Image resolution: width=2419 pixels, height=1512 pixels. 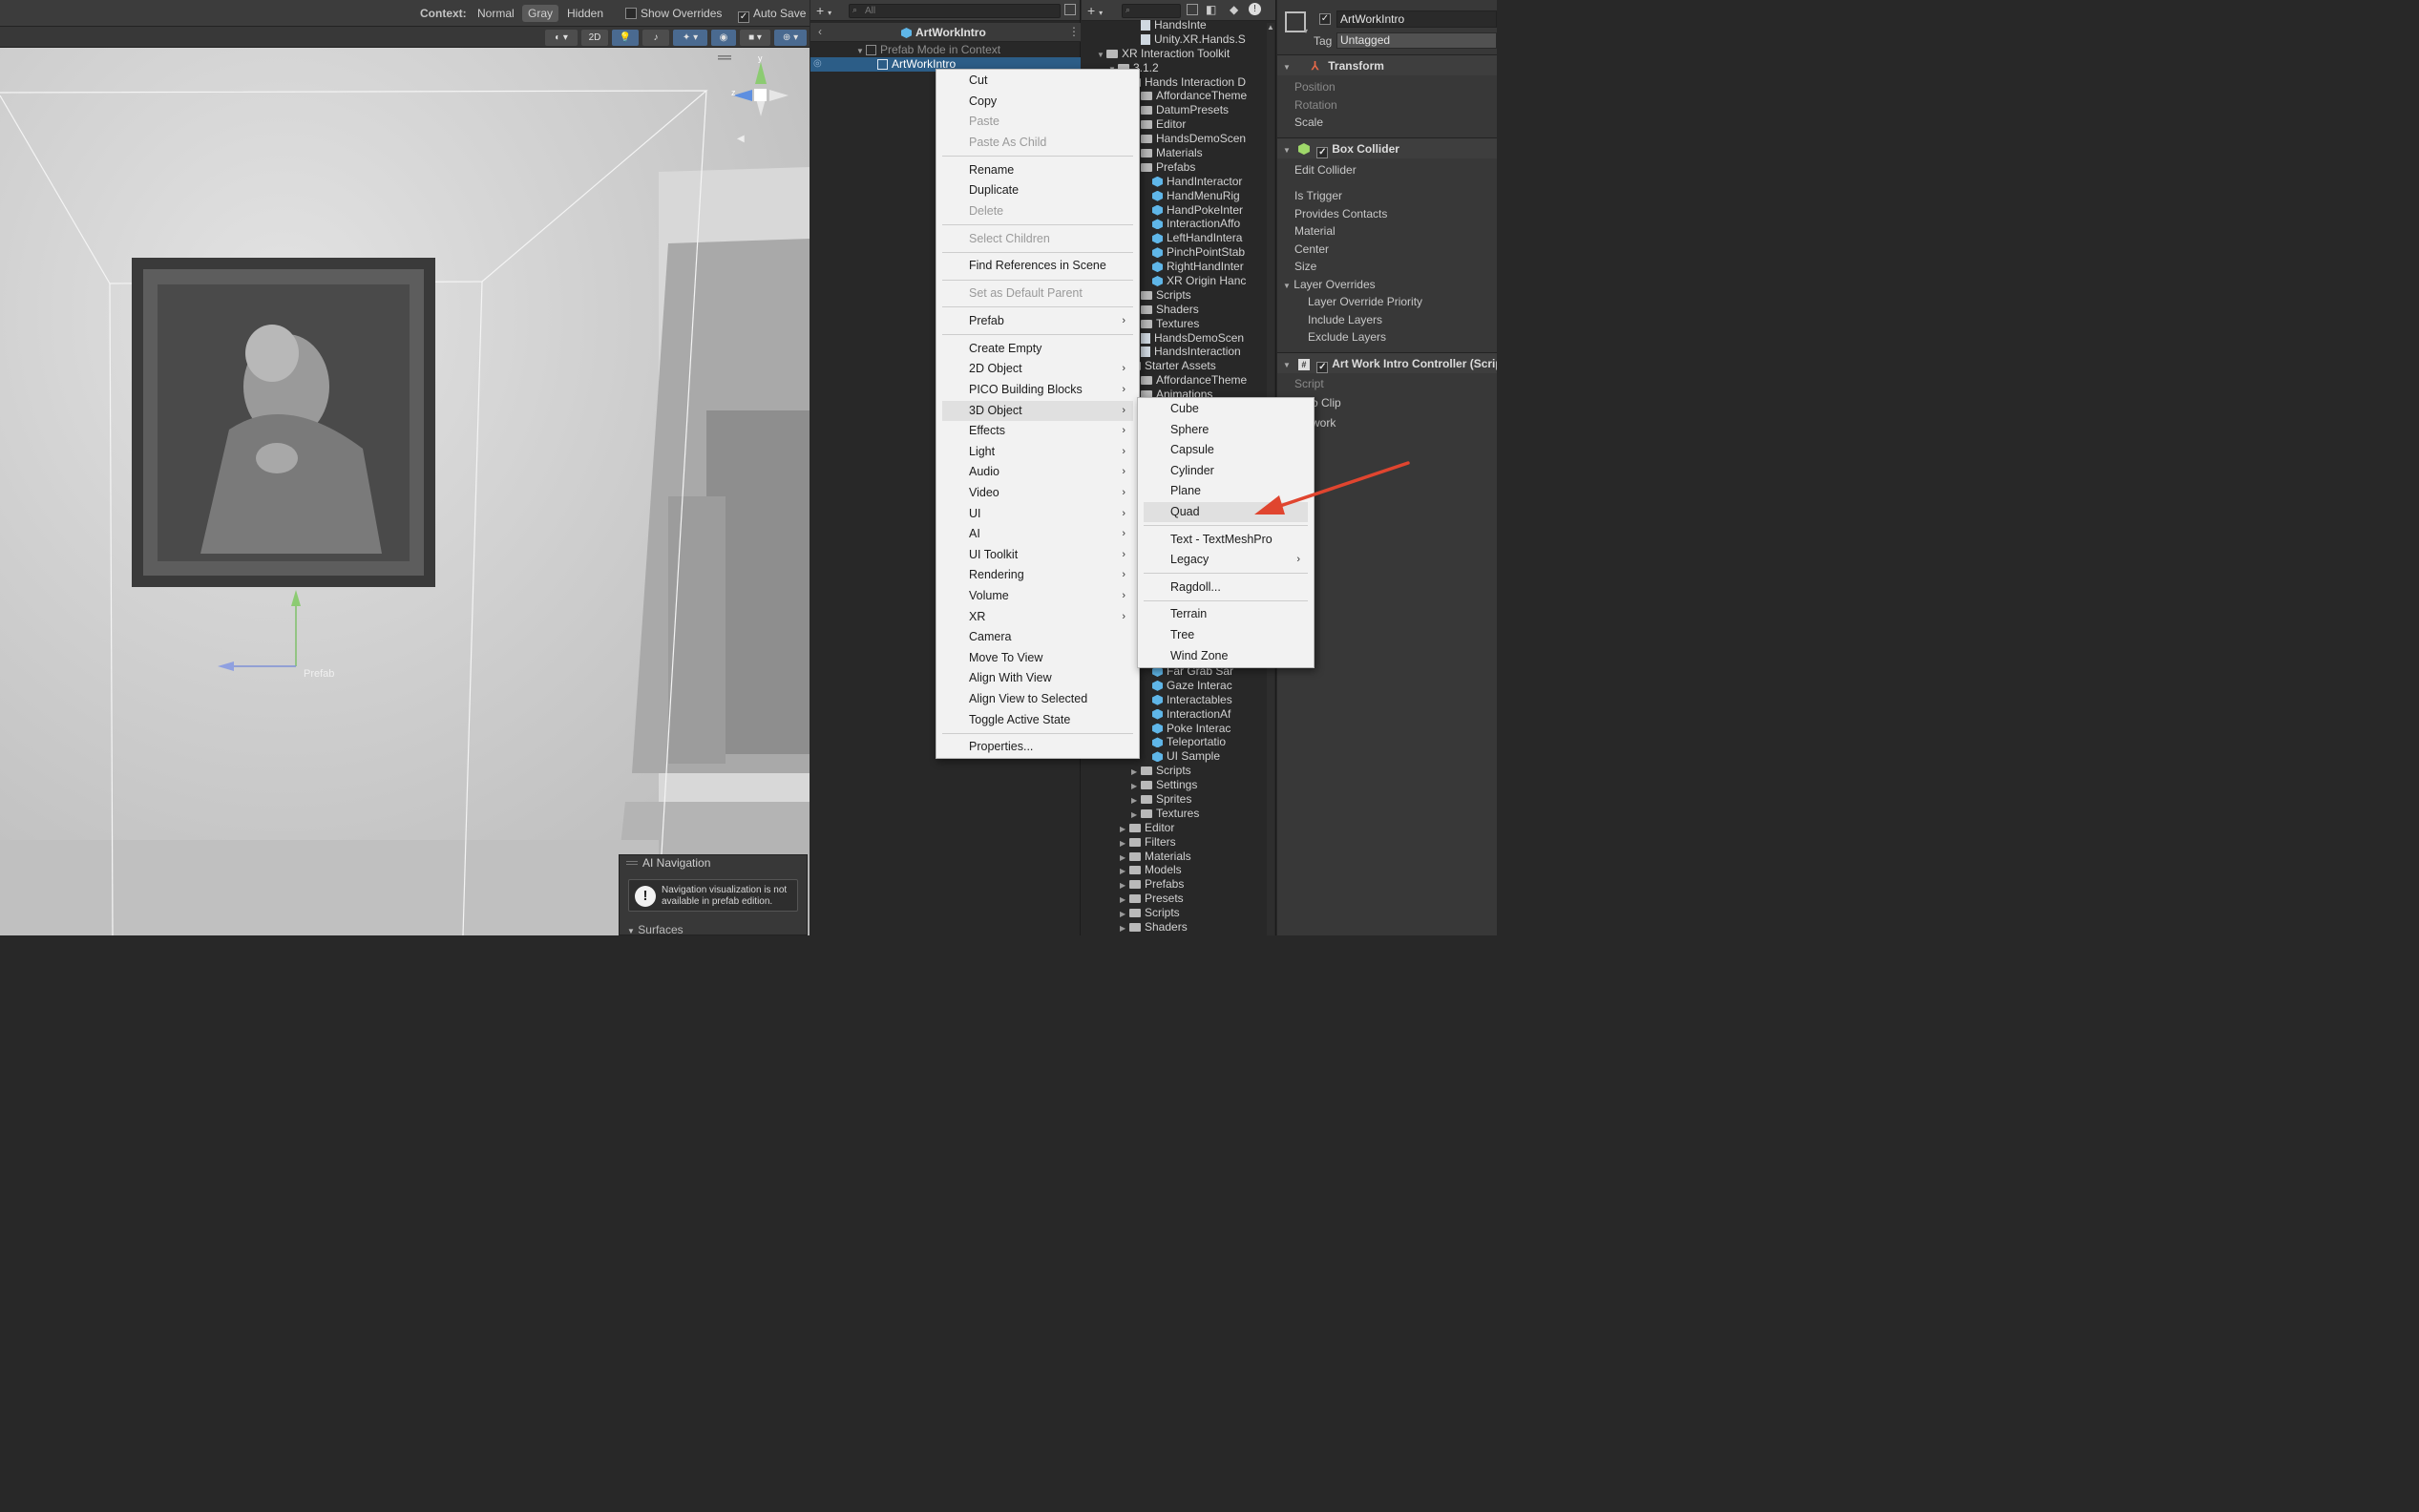 What do you see at coordinates (540, 14) in the screenshot?
I see `context-gray: Gray` at bounding box center [540, 14].